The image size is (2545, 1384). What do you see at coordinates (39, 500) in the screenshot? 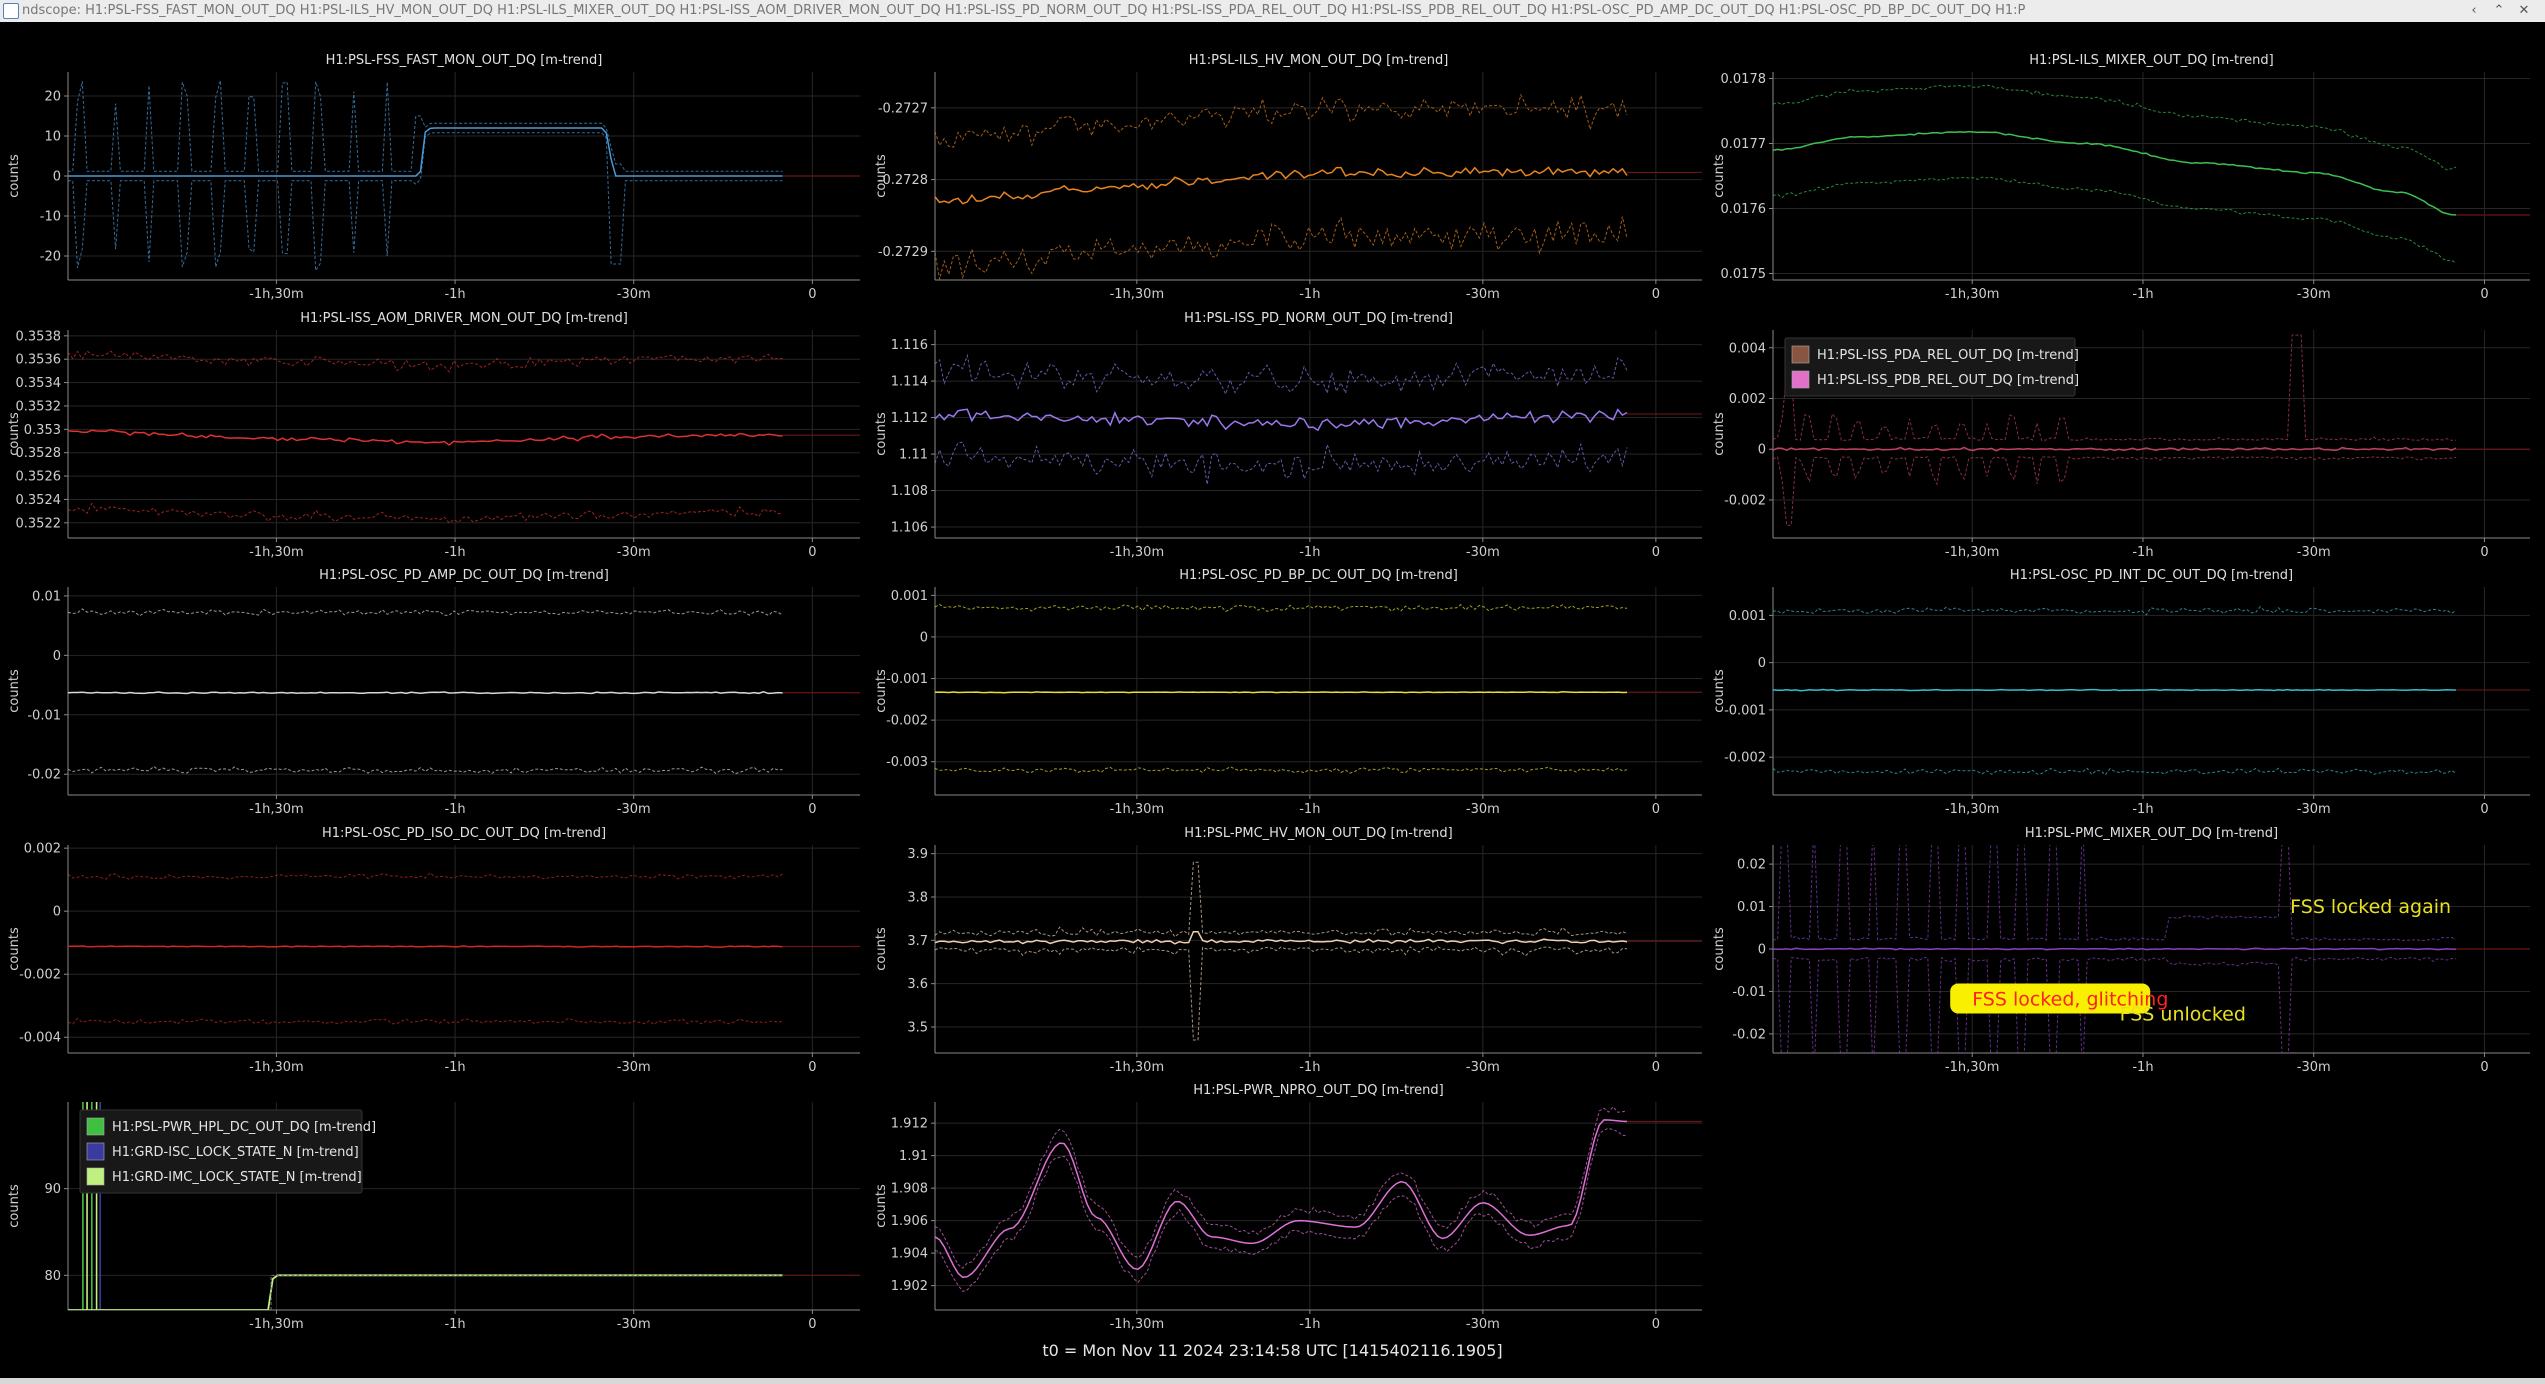
I see `y-tick-label: 0.3524` at bounding box center [39, 500].